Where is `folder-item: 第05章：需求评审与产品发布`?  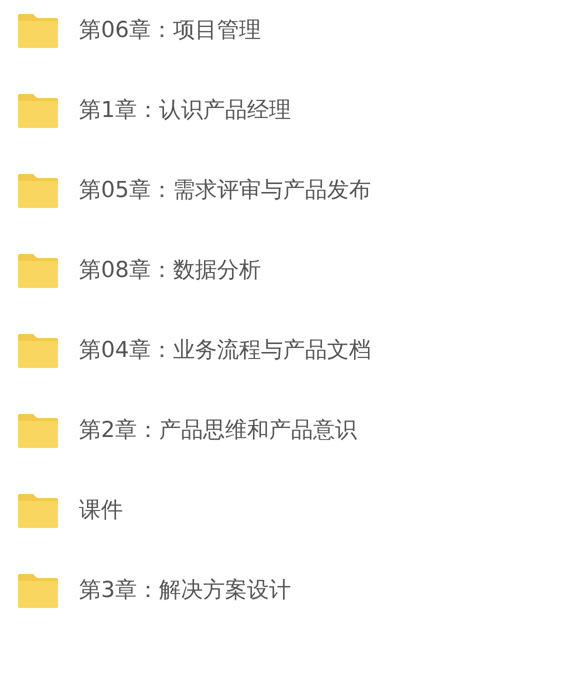 folder-item: 第05章：需求评审与产品发布 is located at coordinates (194, 190).